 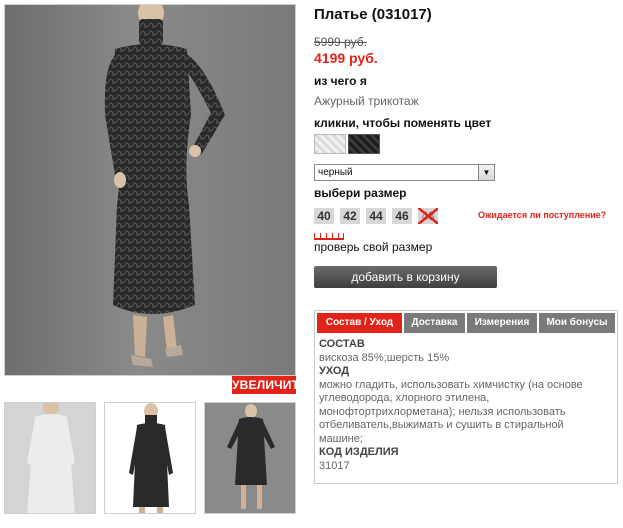 I want to click on color-swatch-black, so click(x=364, y=144).